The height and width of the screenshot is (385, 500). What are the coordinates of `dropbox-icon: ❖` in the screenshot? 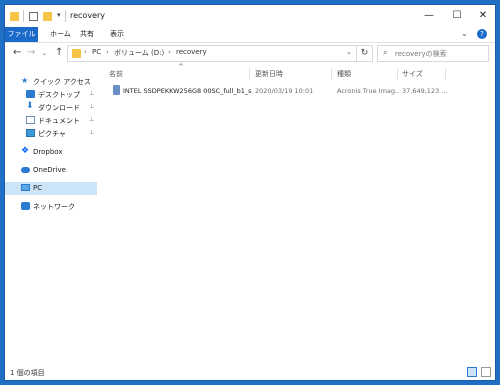 It's located at (25, 151).